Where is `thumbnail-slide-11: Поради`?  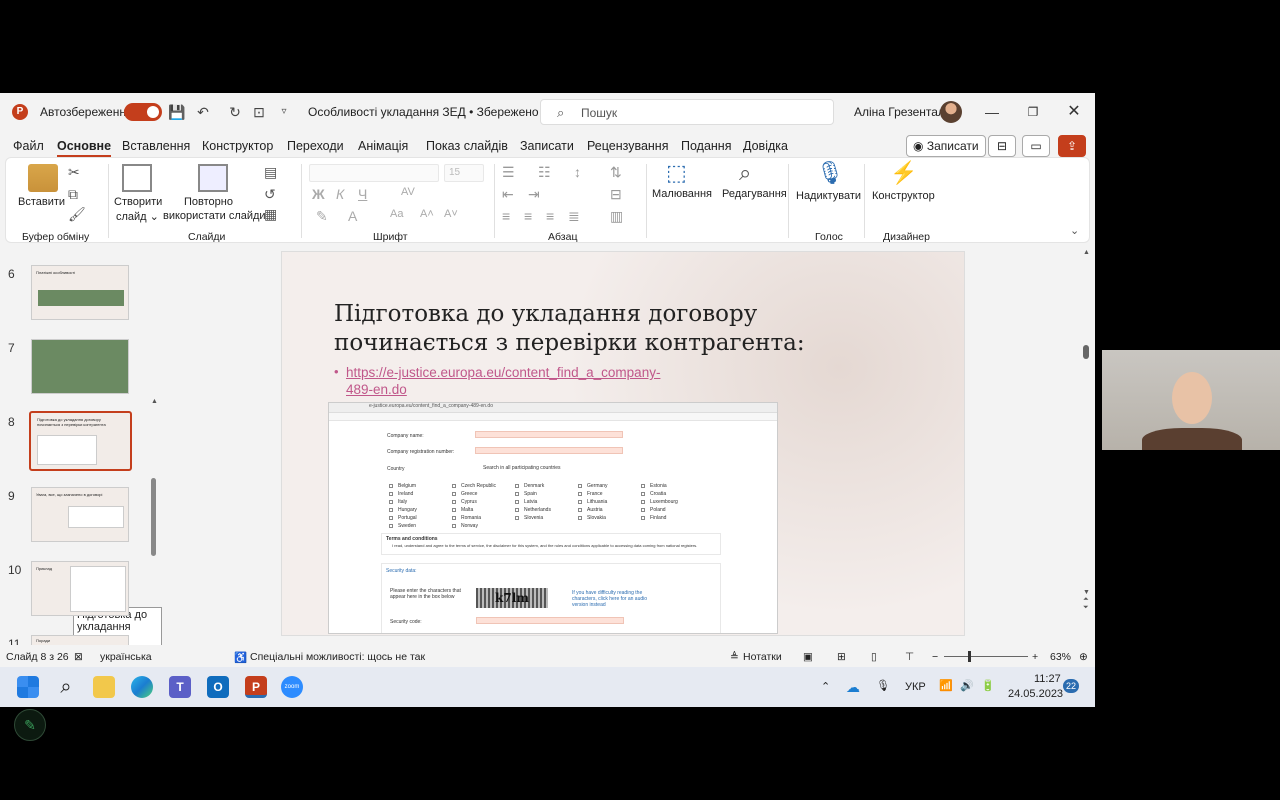 thumbnail-slide-11: Поради is located at coordinates (80, 640).